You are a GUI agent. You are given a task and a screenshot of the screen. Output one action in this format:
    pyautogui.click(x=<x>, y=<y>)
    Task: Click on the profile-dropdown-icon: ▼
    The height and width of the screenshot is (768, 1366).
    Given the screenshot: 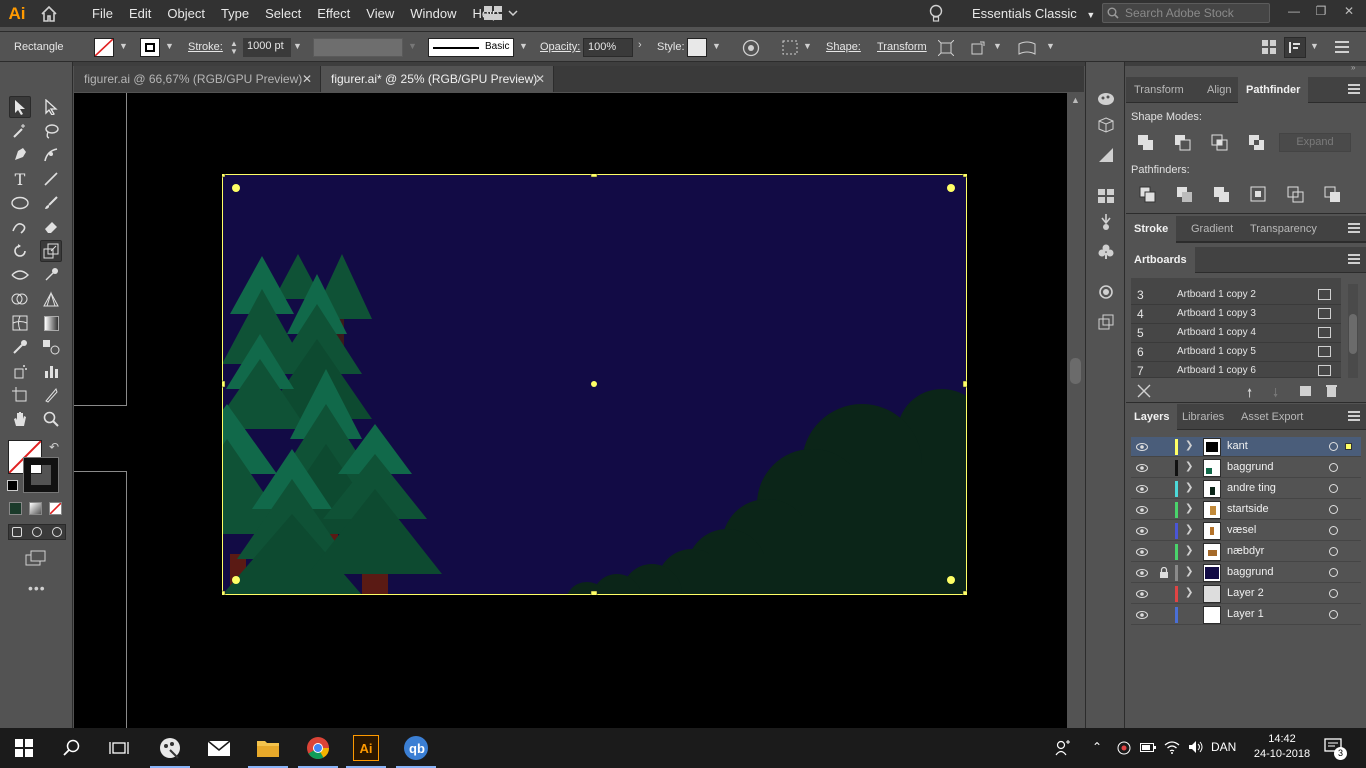 What is the action you would take?
    pyautogui.click(x=412, y=46)
    